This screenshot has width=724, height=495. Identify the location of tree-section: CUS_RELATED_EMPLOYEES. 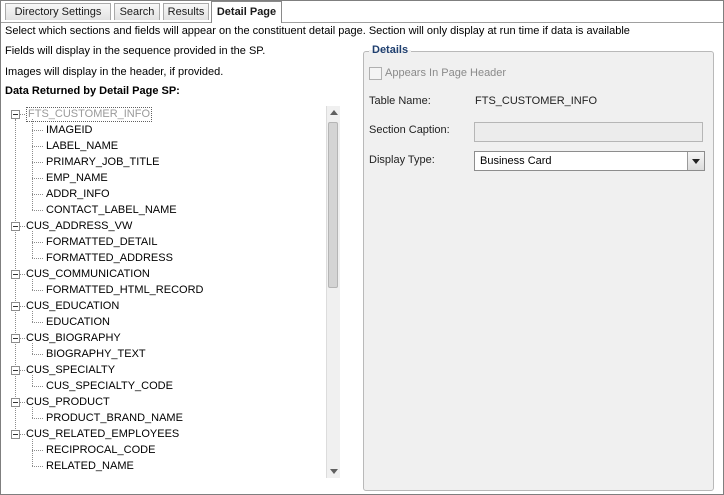
(102, 434).